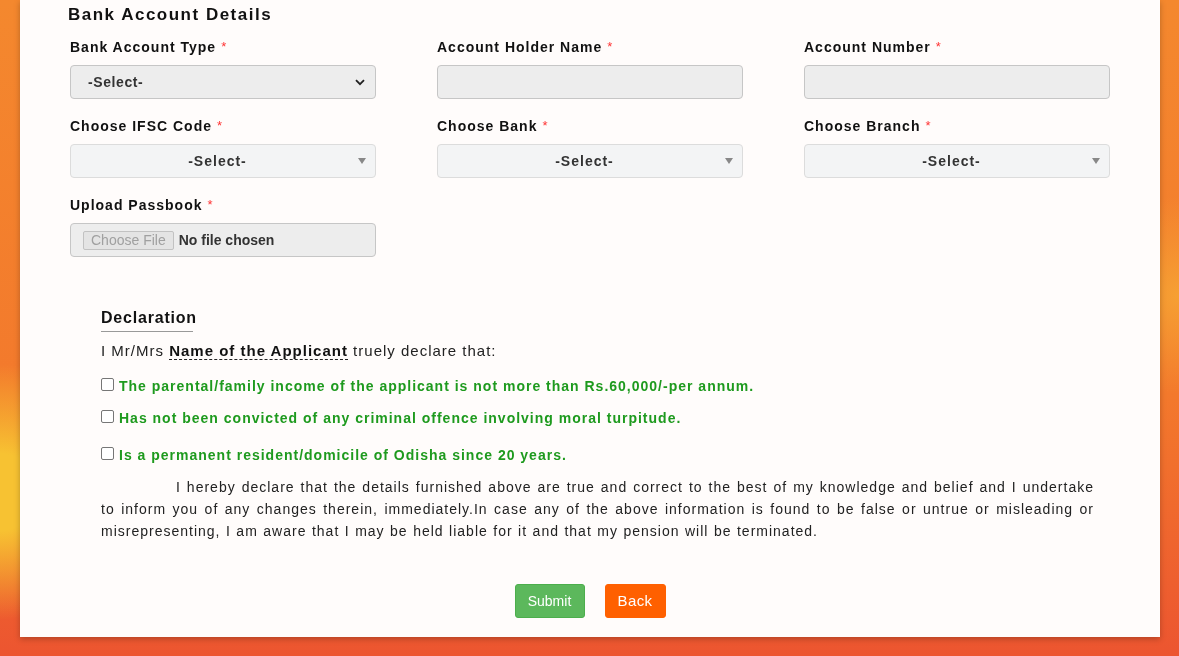 This screenshot has width=1179, height=656. I want to click on field-label: Choose Bank, so click(487, 126).